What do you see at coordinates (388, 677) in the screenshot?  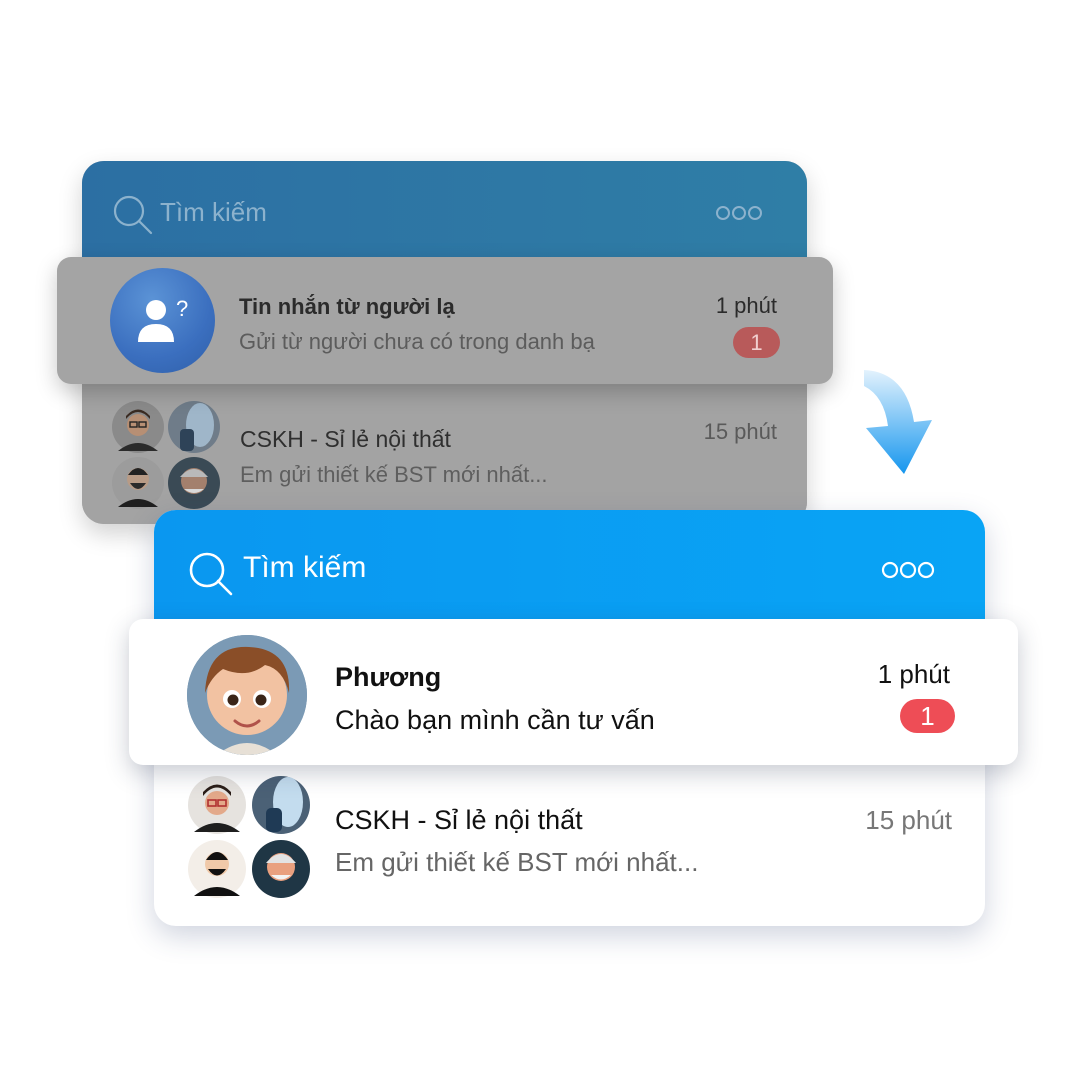 I see `chat-name: Phương` at bounding box center [388, 677].